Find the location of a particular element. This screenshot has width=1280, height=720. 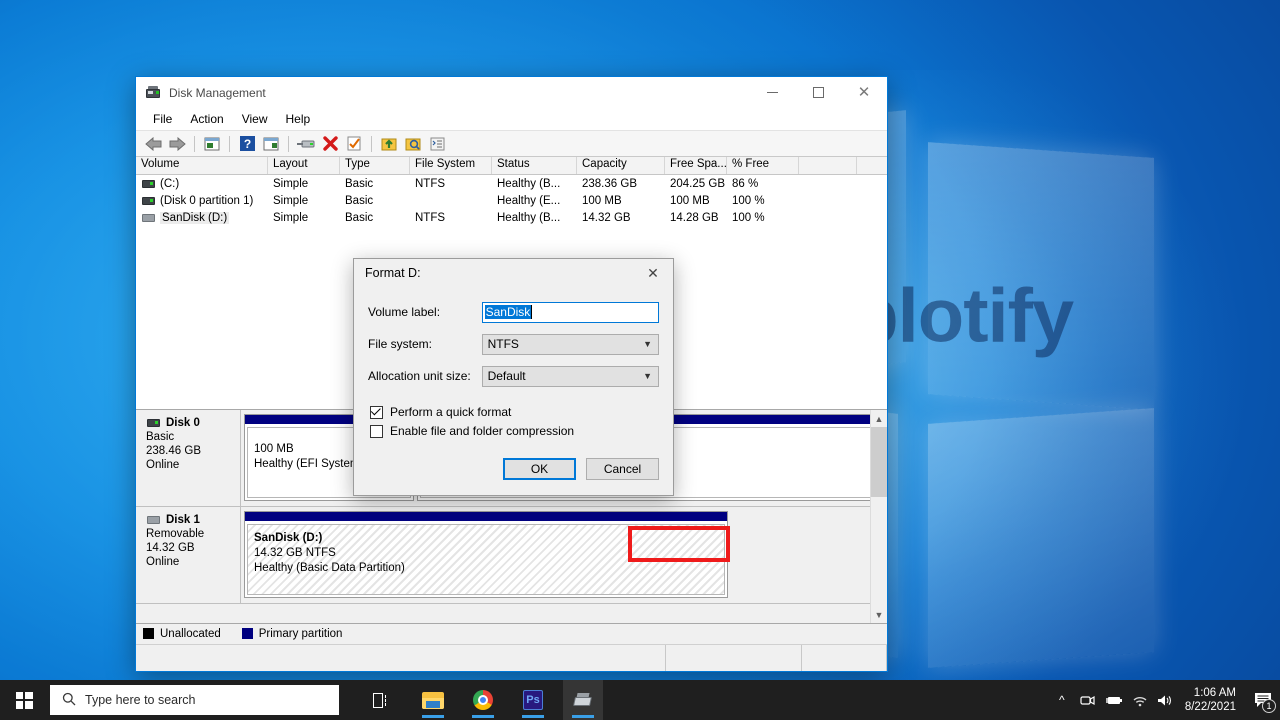

column-header-file-system: File System is located at coordinates (451, 165).